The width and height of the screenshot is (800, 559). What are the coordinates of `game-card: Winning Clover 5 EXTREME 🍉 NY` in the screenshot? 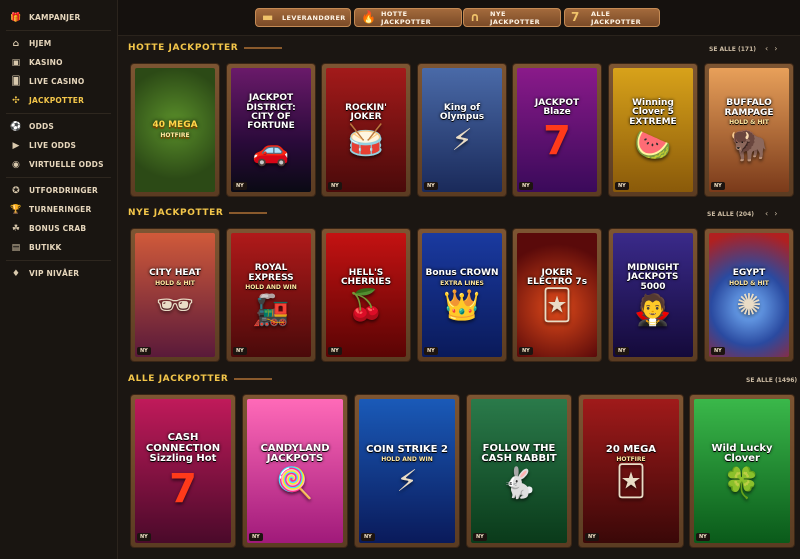 It's located at (653, 130).